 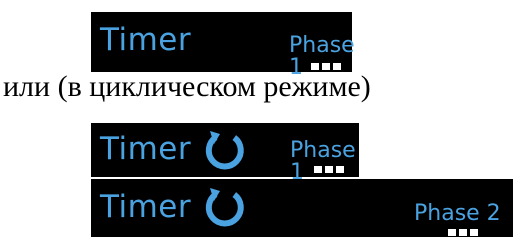 What do you see at coordinates (457, 213) in the screenshot?
I see `phase-label: Phase 2` at bounding box center [457, 213].